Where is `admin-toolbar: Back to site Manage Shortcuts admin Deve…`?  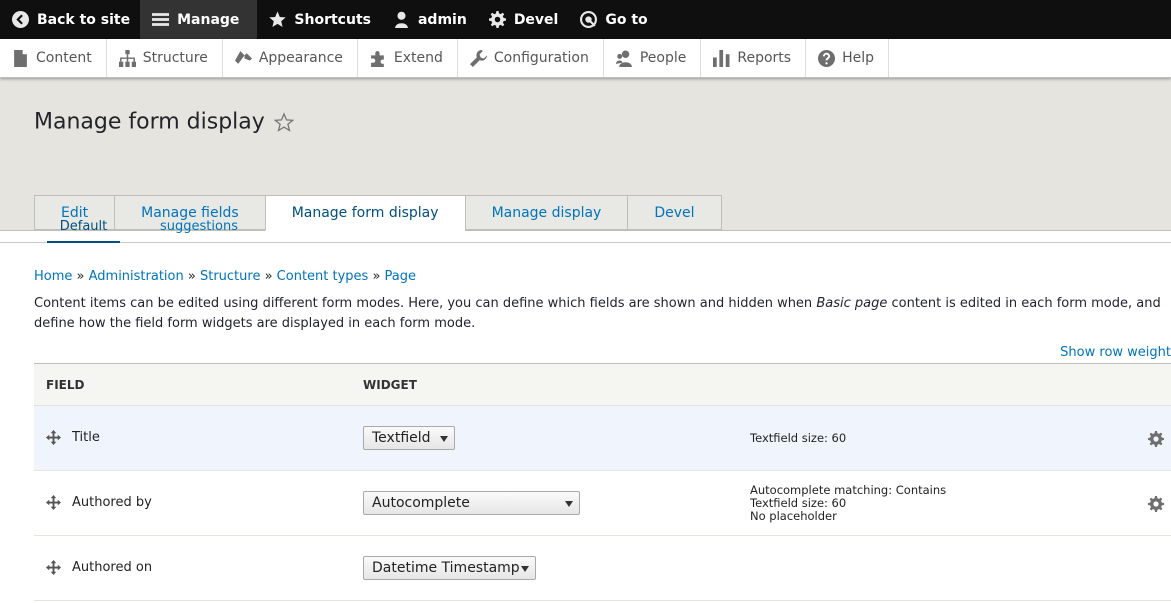 admin-toolbar: Back to site Manage Shortcuts admin Deve… is located at coordinates (585, 19).